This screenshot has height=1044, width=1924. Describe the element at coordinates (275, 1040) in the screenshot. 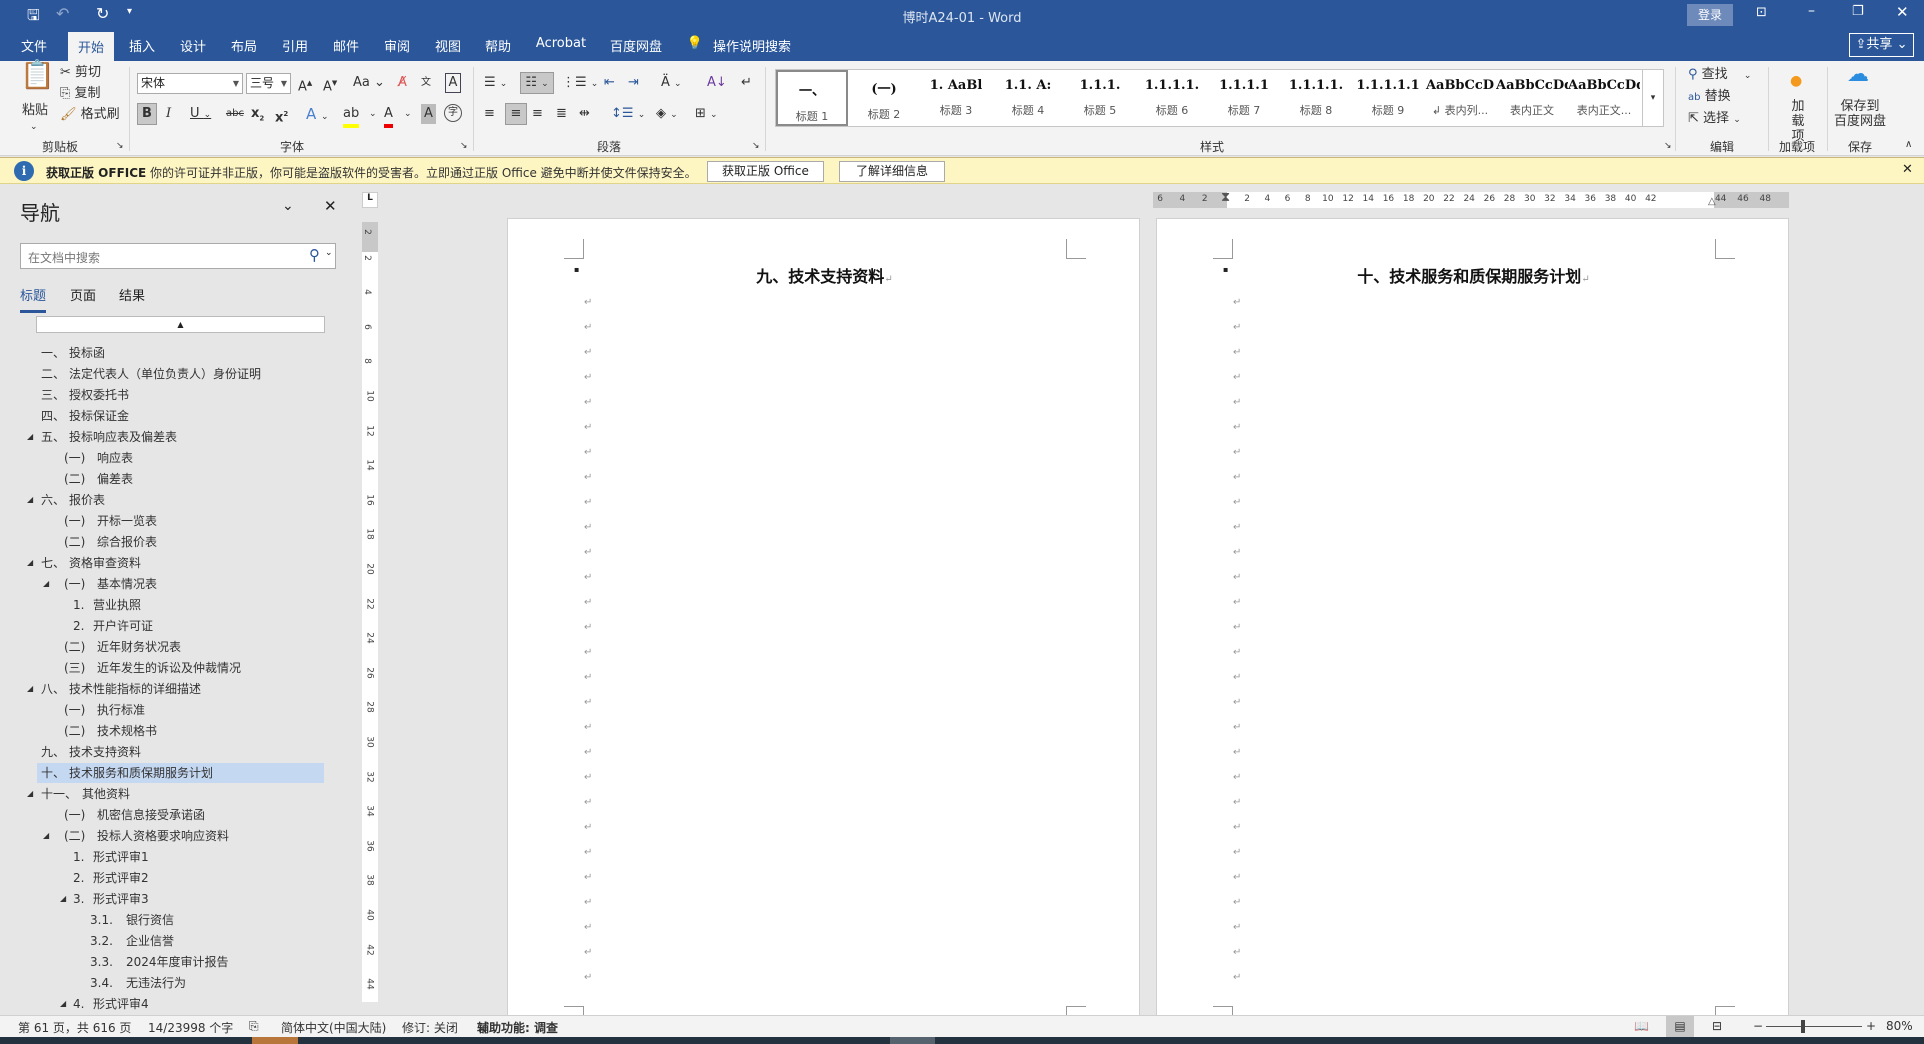

I see `taskbar-app` at that location.